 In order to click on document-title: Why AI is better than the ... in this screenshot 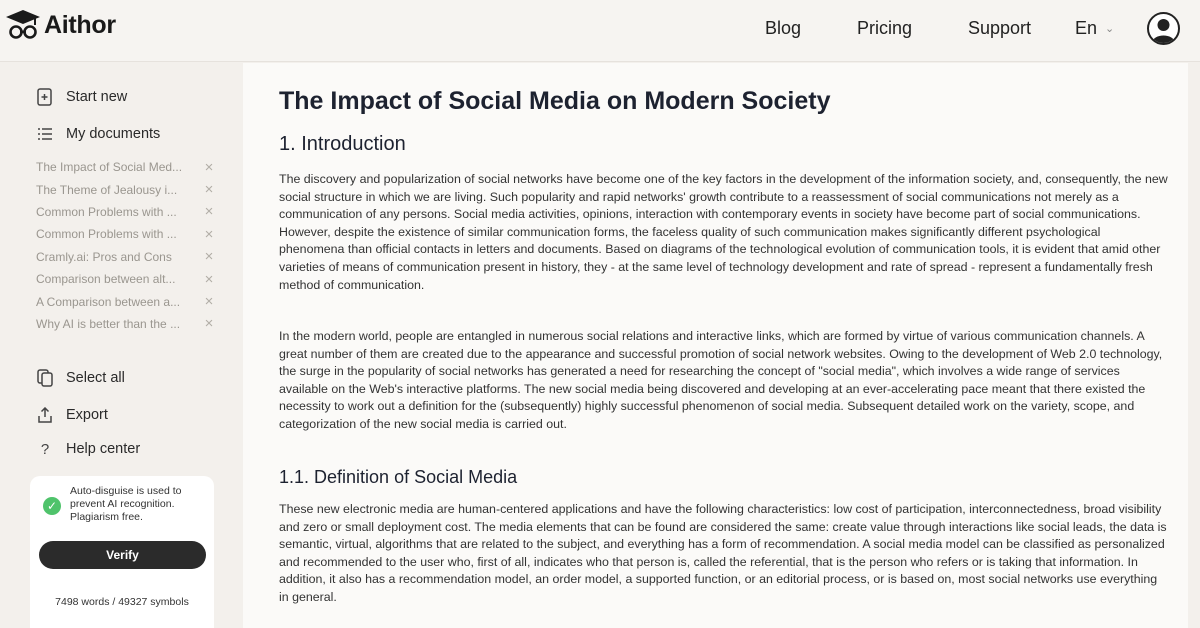, I will do `click(108, 323)`.